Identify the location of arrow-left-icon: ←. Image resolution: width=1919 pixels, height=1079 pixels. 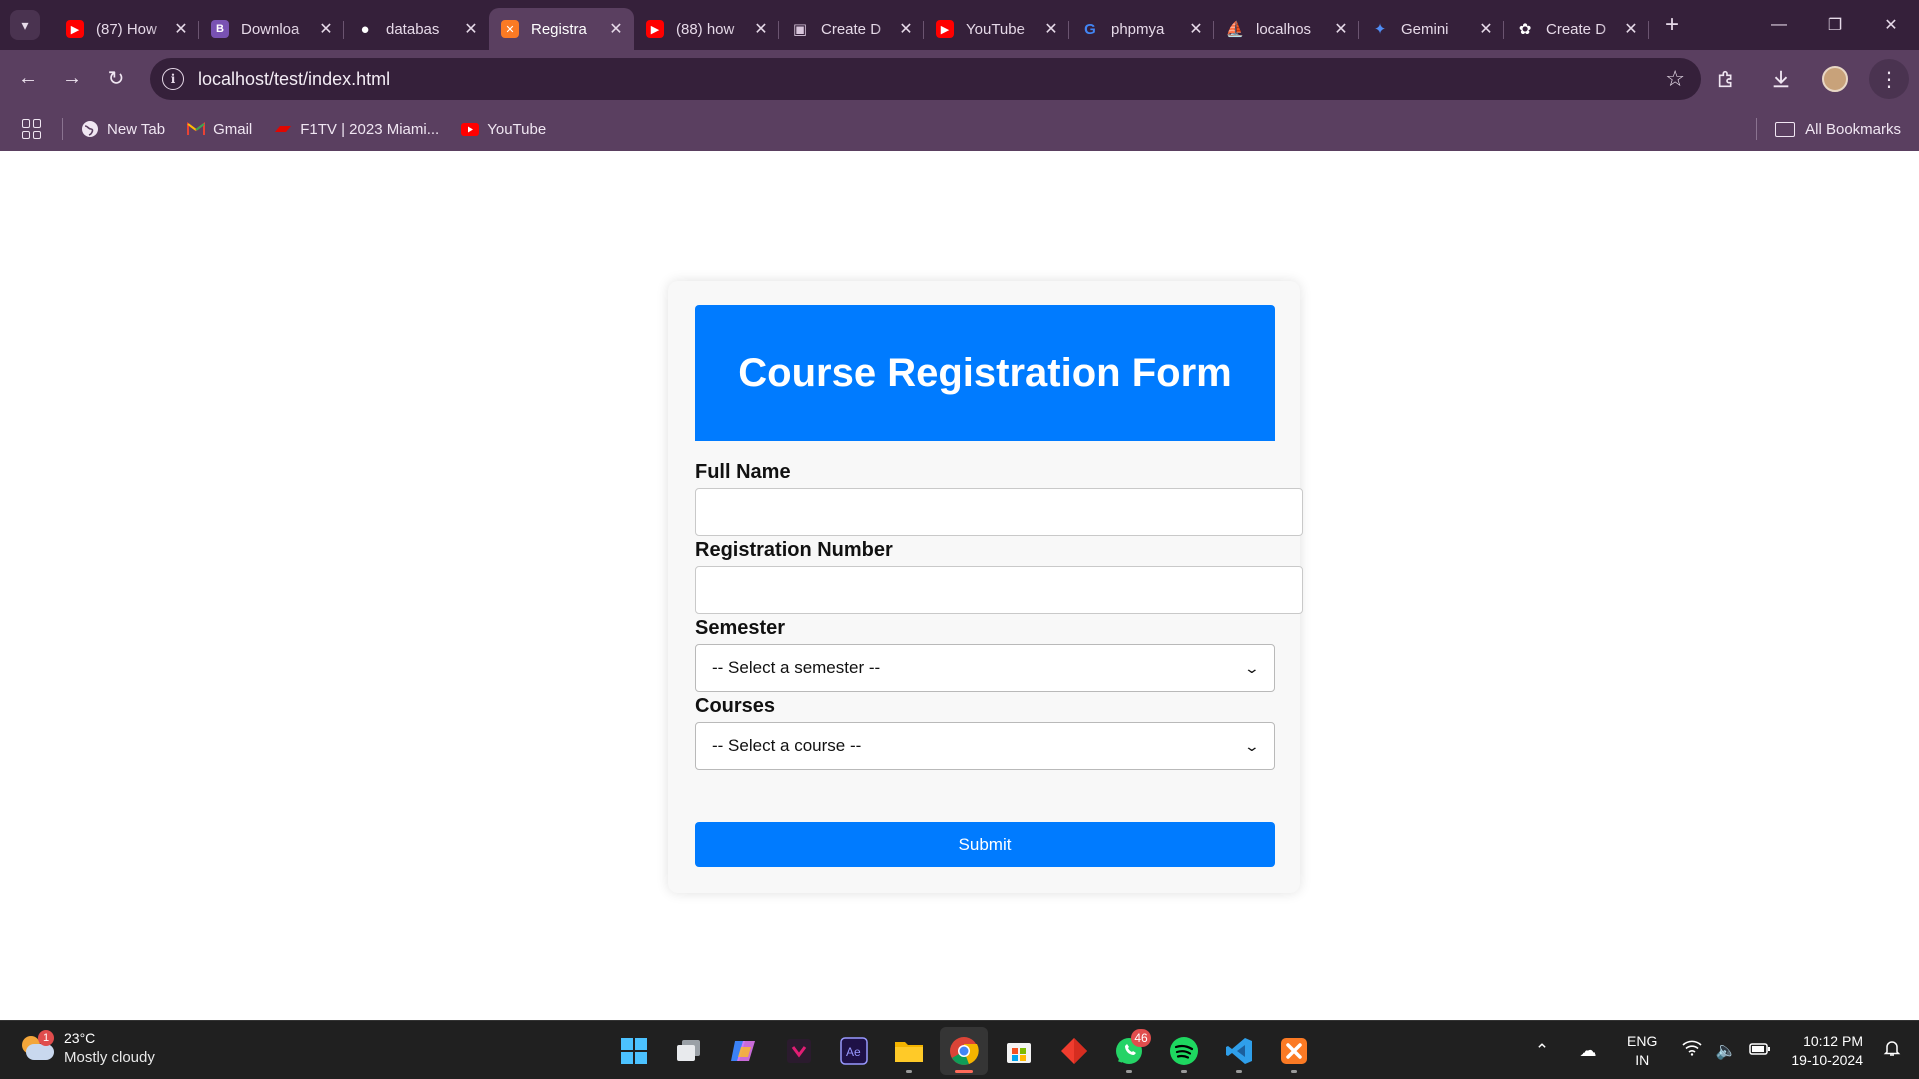
(28, 78).